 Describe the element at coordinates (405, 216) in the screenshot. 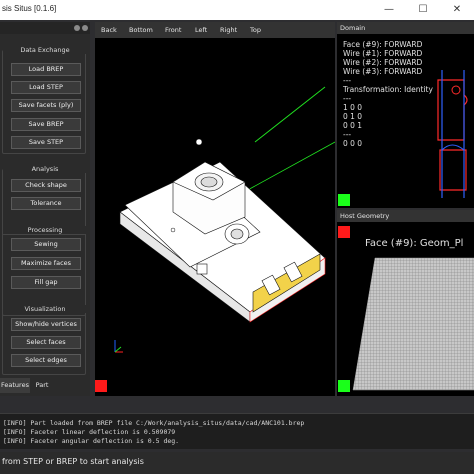

I see `host-pane-title: Host Geometry` at that location.